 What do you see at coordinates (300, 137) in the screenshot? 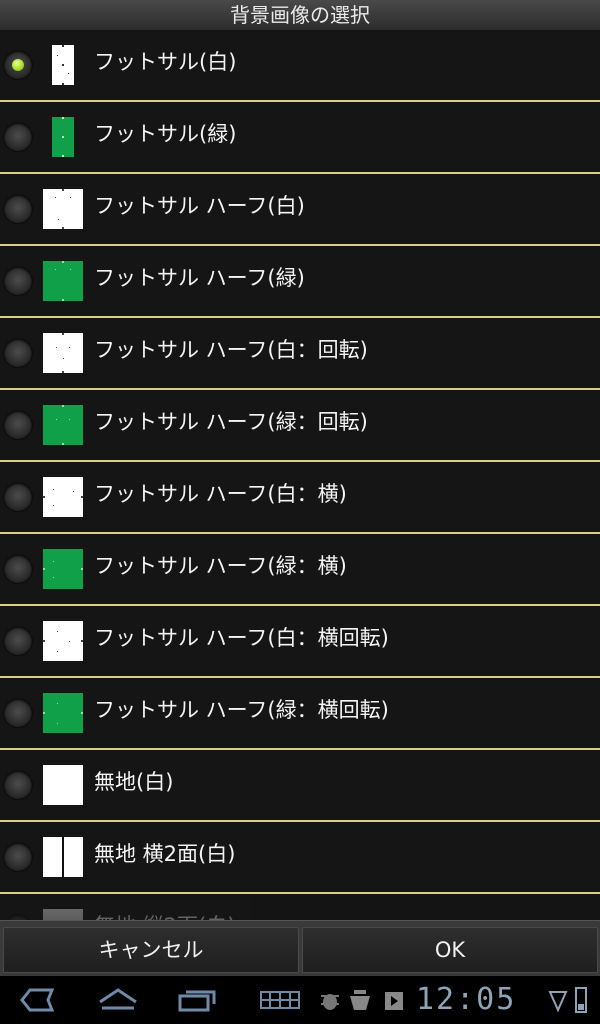
I see `list-item-1: フットサル(緑)` at bounding box center [300, 137].